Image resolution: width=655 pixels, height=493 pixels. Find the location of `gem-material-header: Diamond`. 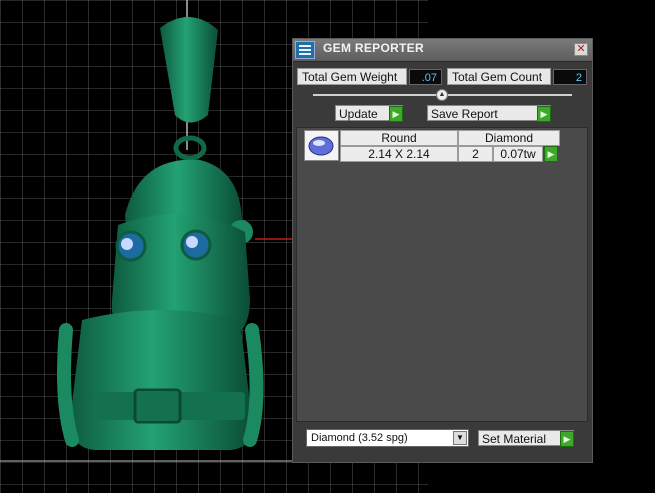

gem-material-header: Diamond is located at coordinates (509, 138).